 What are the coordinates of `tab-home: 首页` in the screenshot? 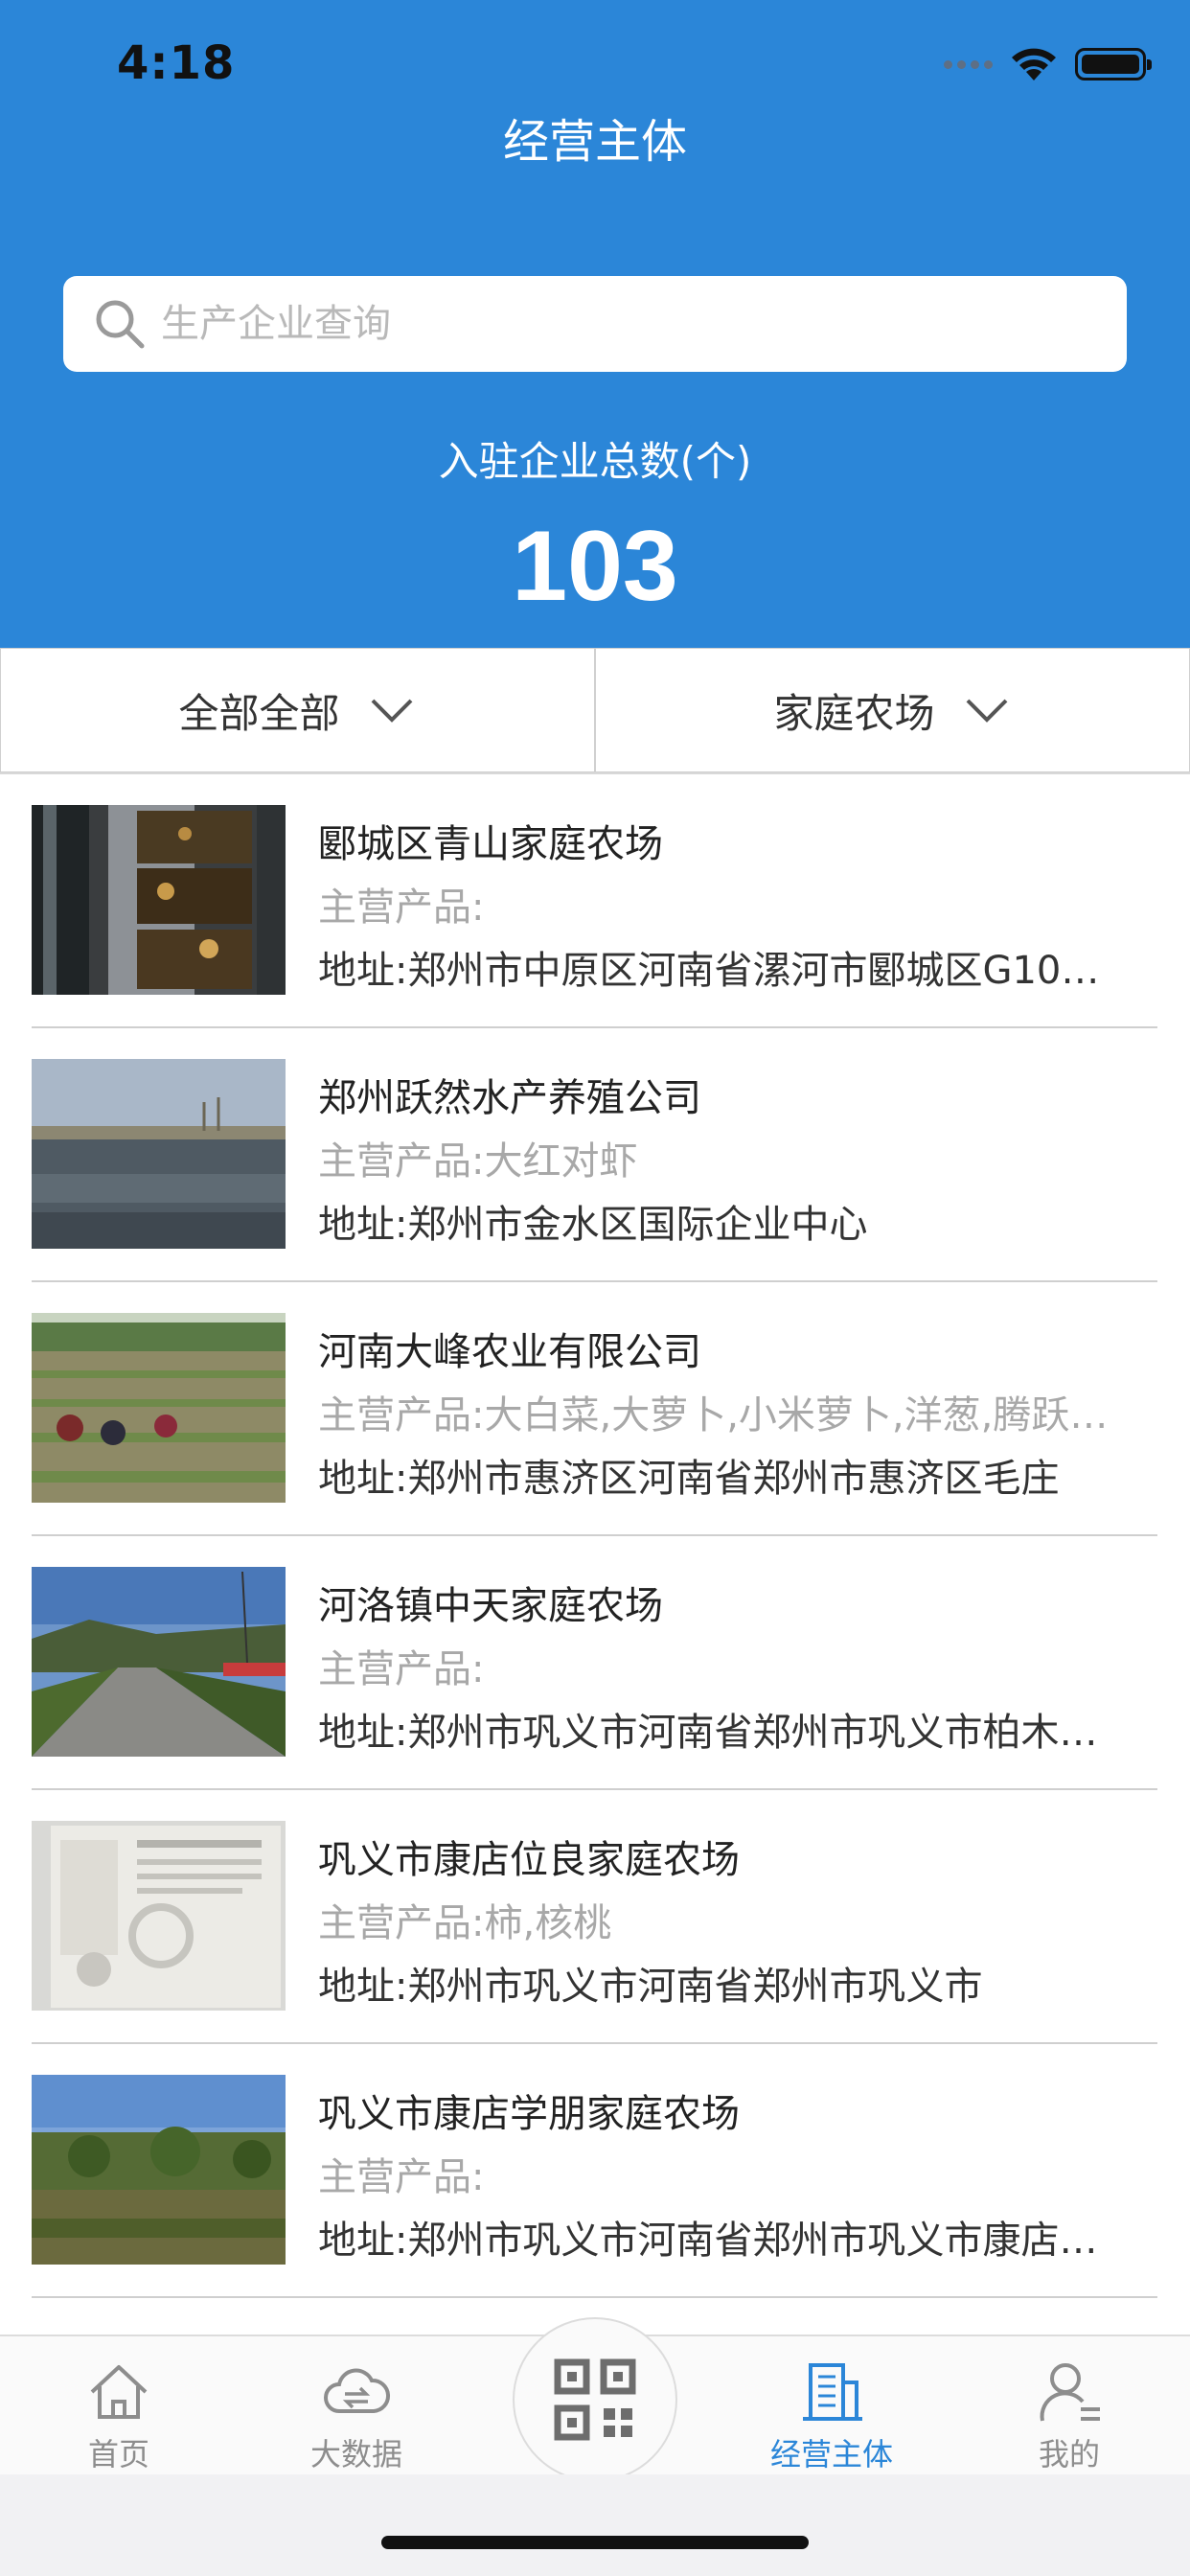 It's located at (119, 2416).